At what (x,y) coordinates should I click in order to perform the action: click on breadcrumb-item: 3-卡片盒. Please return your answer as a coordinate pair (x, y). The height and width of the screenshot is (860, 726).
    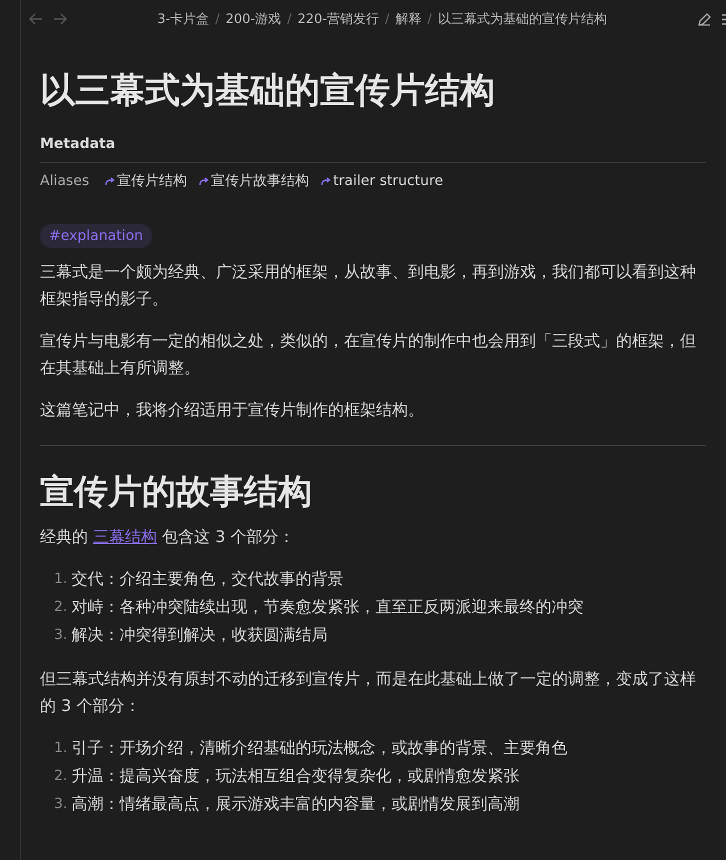
    Looking at the image, I should click on (183, 19).